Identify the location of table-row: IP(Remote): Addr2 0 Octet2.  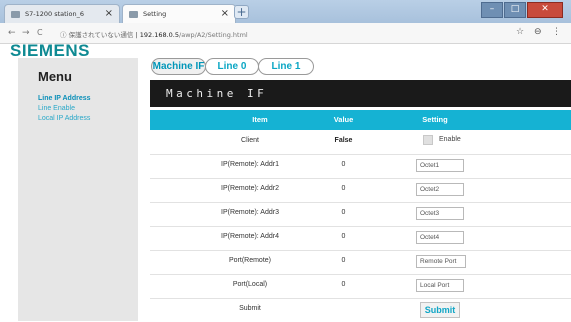
(360, 190).